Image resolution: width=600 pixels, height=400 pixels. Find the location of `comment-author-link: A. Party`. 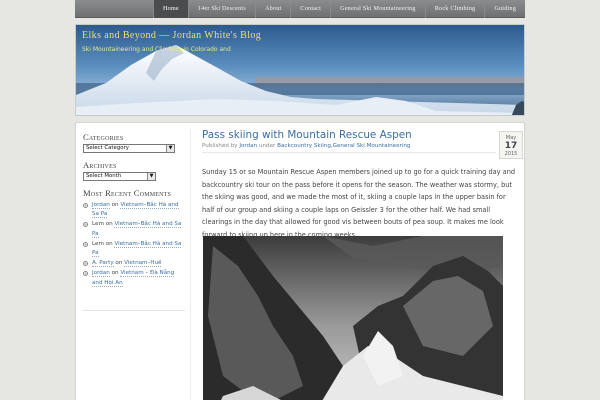

comment-author-link: A. Party is located at coordinates (103, 264).